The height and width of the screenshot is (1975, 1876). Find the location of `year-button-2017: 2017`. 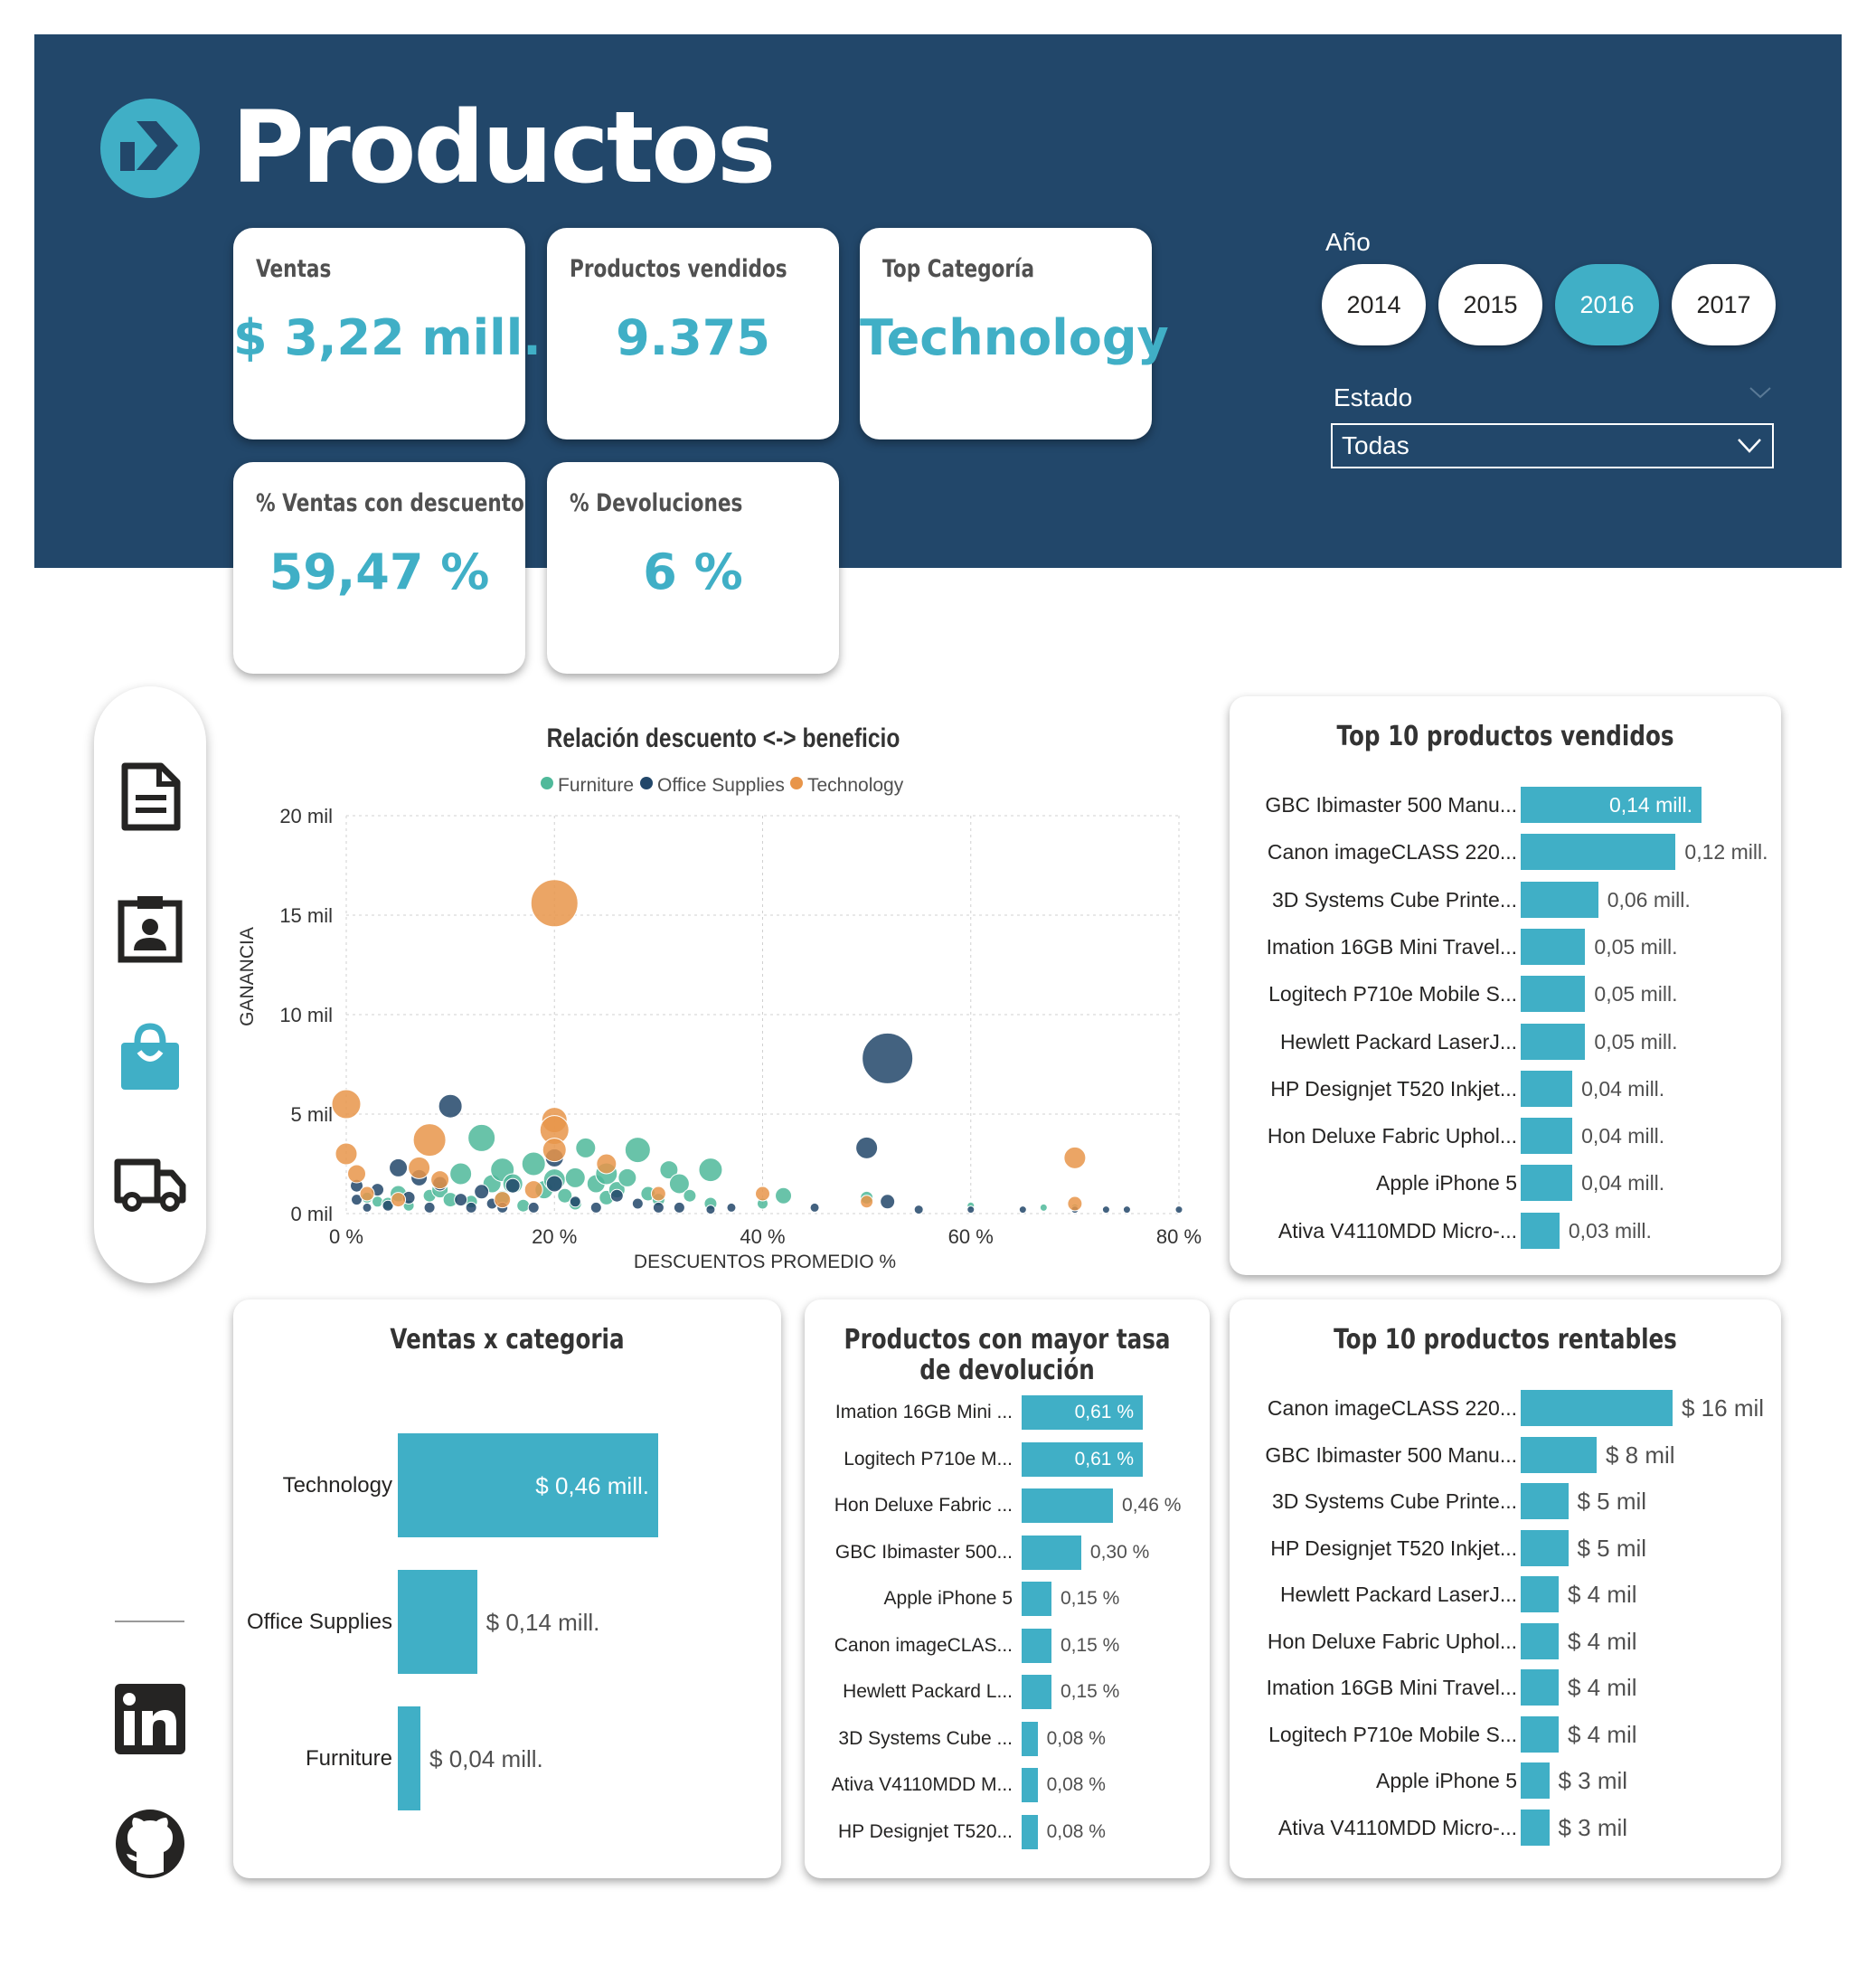

year-button-2017: 2017 is located at coordinates (1724, 304).